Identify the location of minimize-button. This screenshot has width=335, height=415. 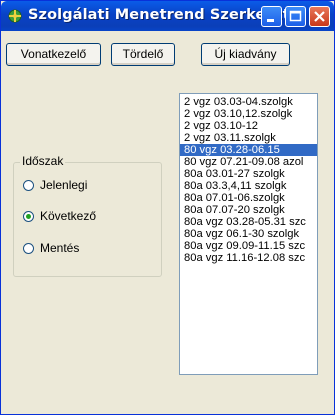
(271, 16).